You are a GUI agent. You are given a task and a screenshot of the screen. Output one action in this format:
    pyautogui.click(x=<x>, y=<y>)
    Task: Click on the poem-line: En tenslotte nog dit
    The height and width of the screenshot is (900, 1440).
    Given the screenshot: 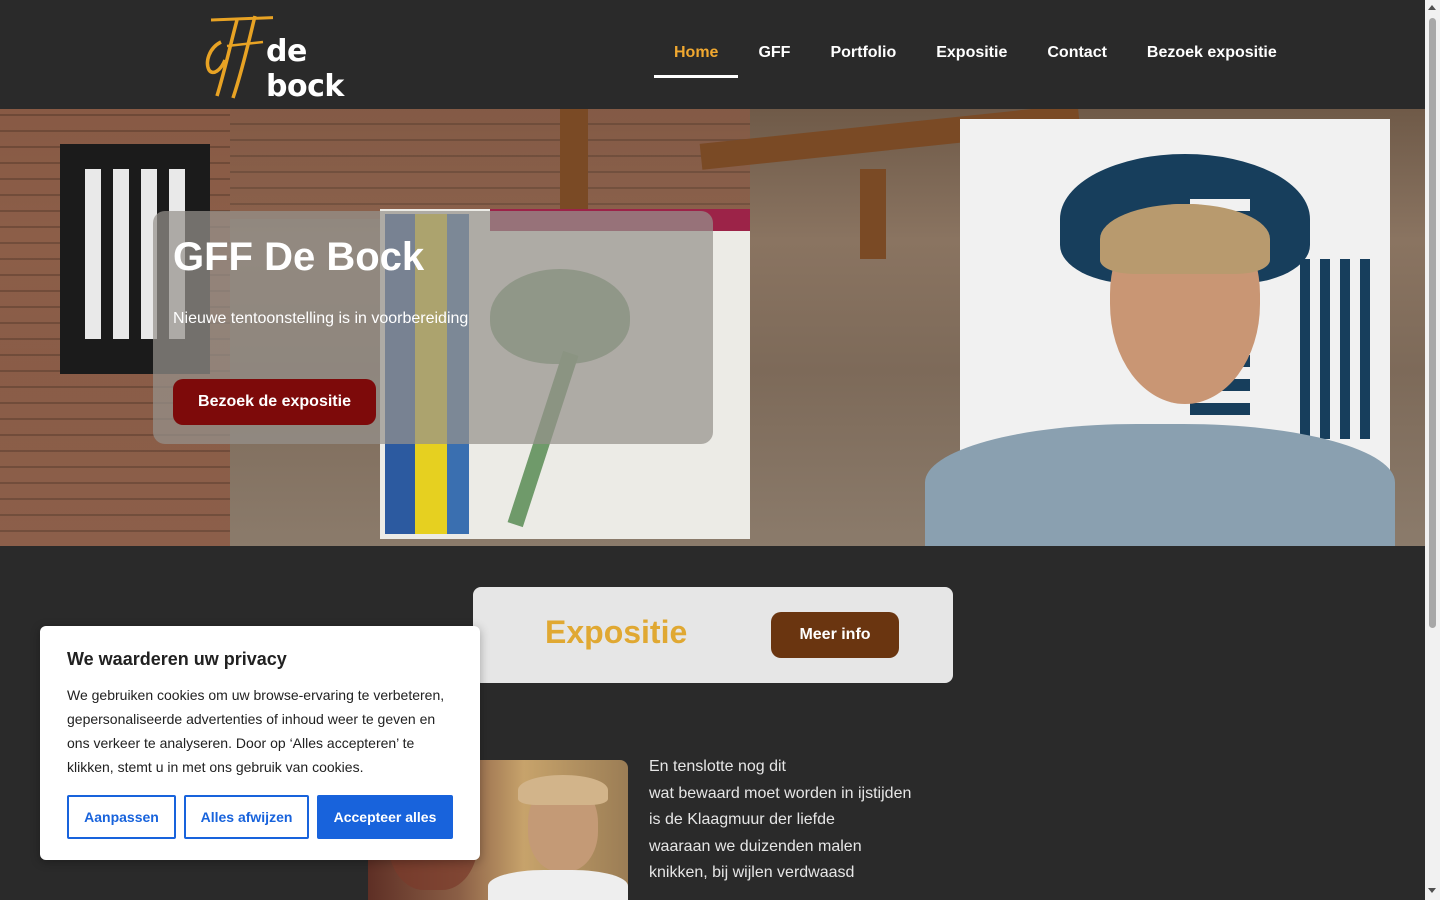 What is the action you would take?
    pyautogui.click(x=717, y=766)
    